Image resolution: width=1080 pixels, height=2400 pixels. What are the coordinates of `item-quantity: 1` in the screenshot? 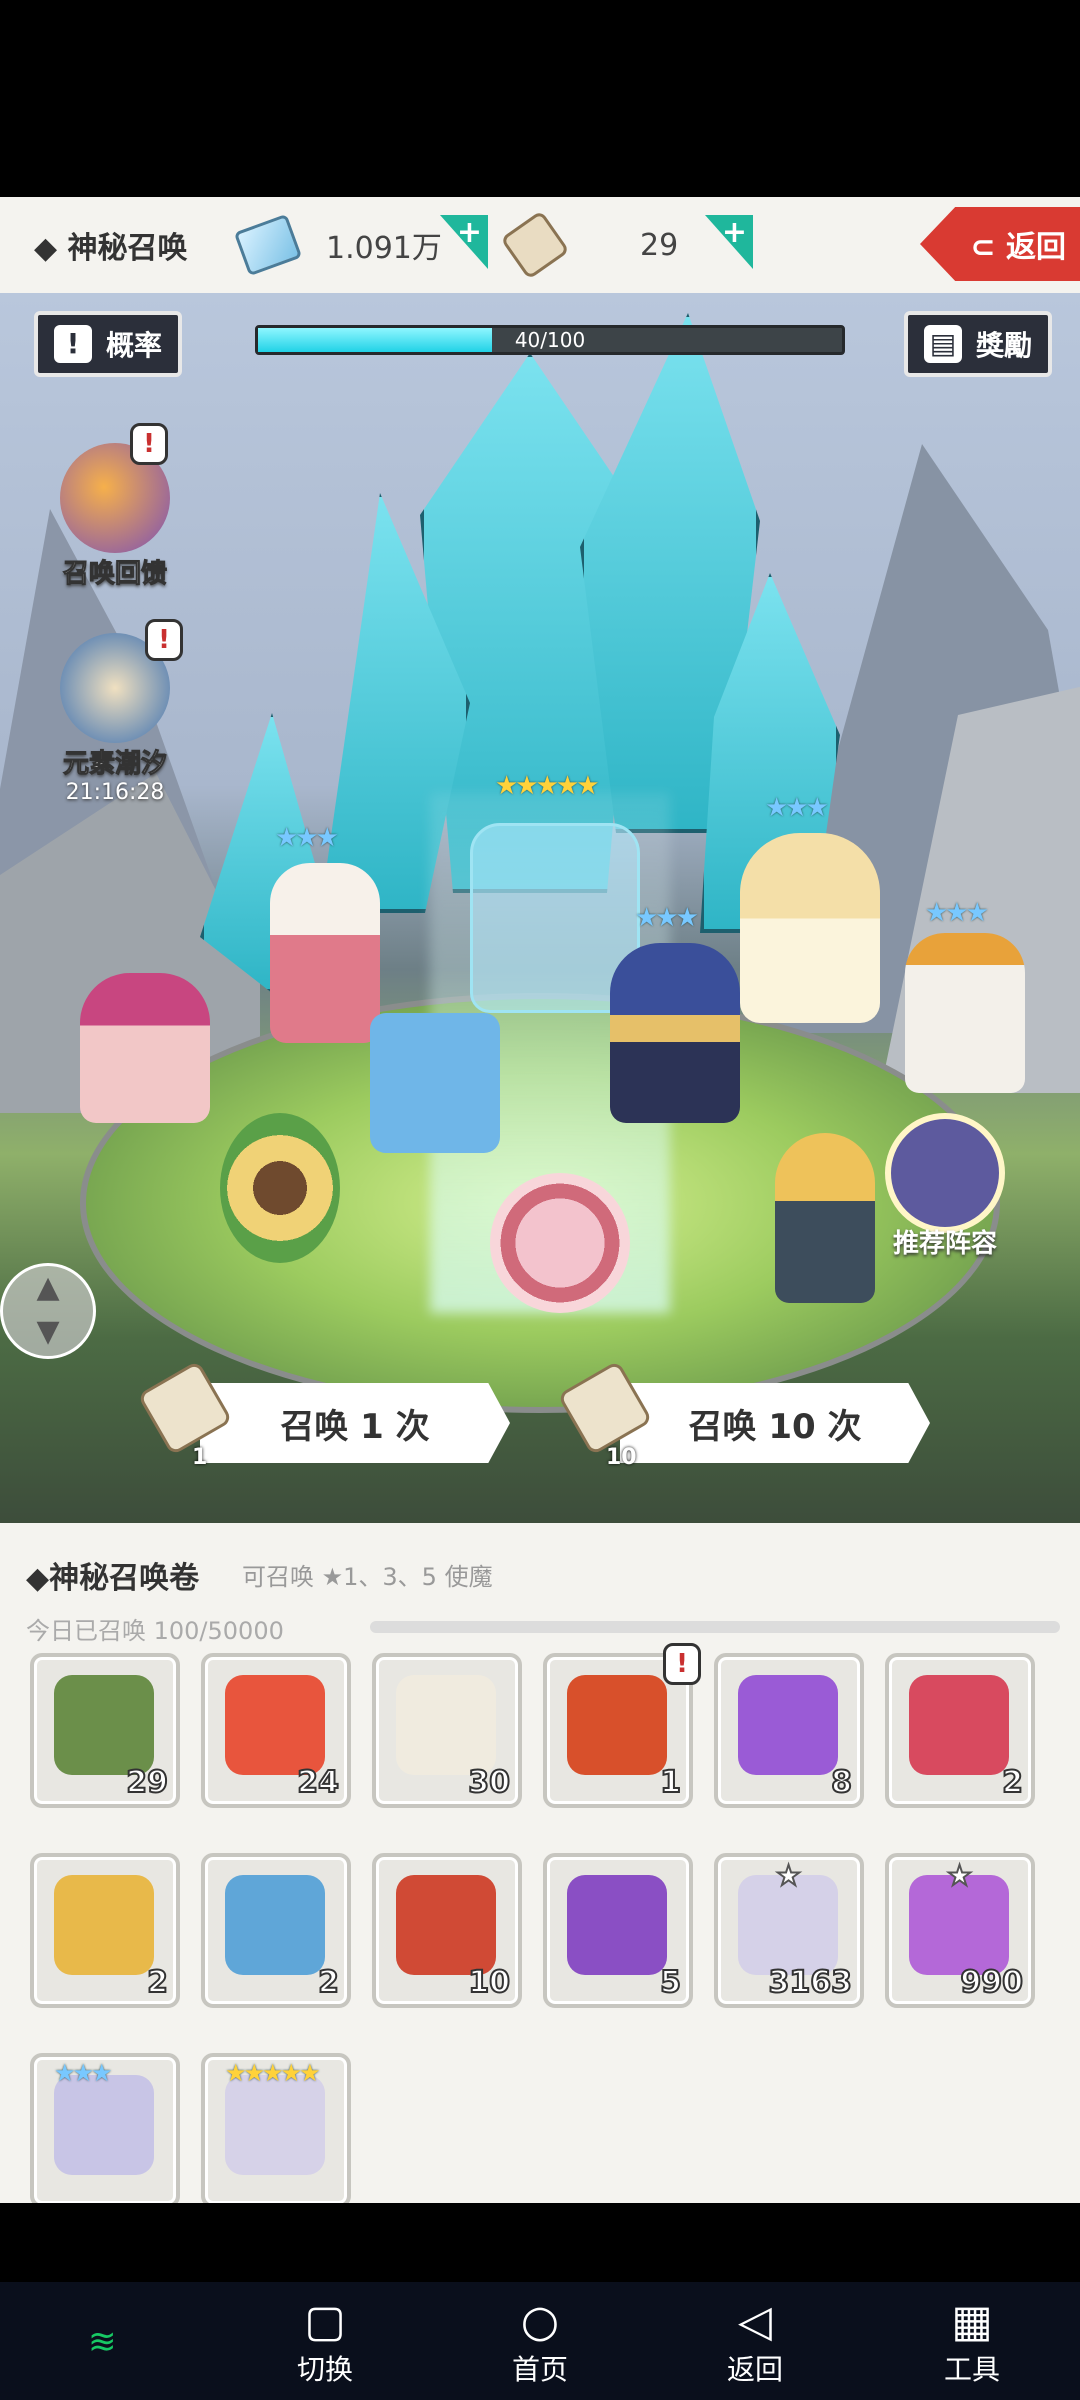 It's located at (670, 1782).